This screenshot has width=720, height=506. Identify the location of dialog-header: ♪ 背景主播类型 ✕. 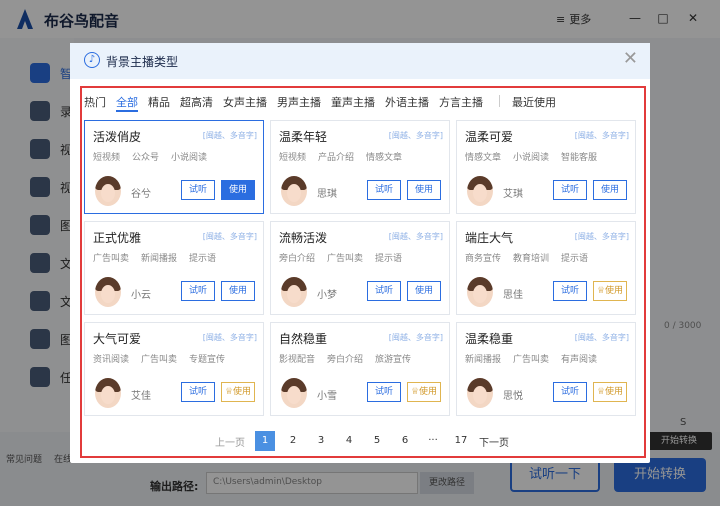
(360, 61).